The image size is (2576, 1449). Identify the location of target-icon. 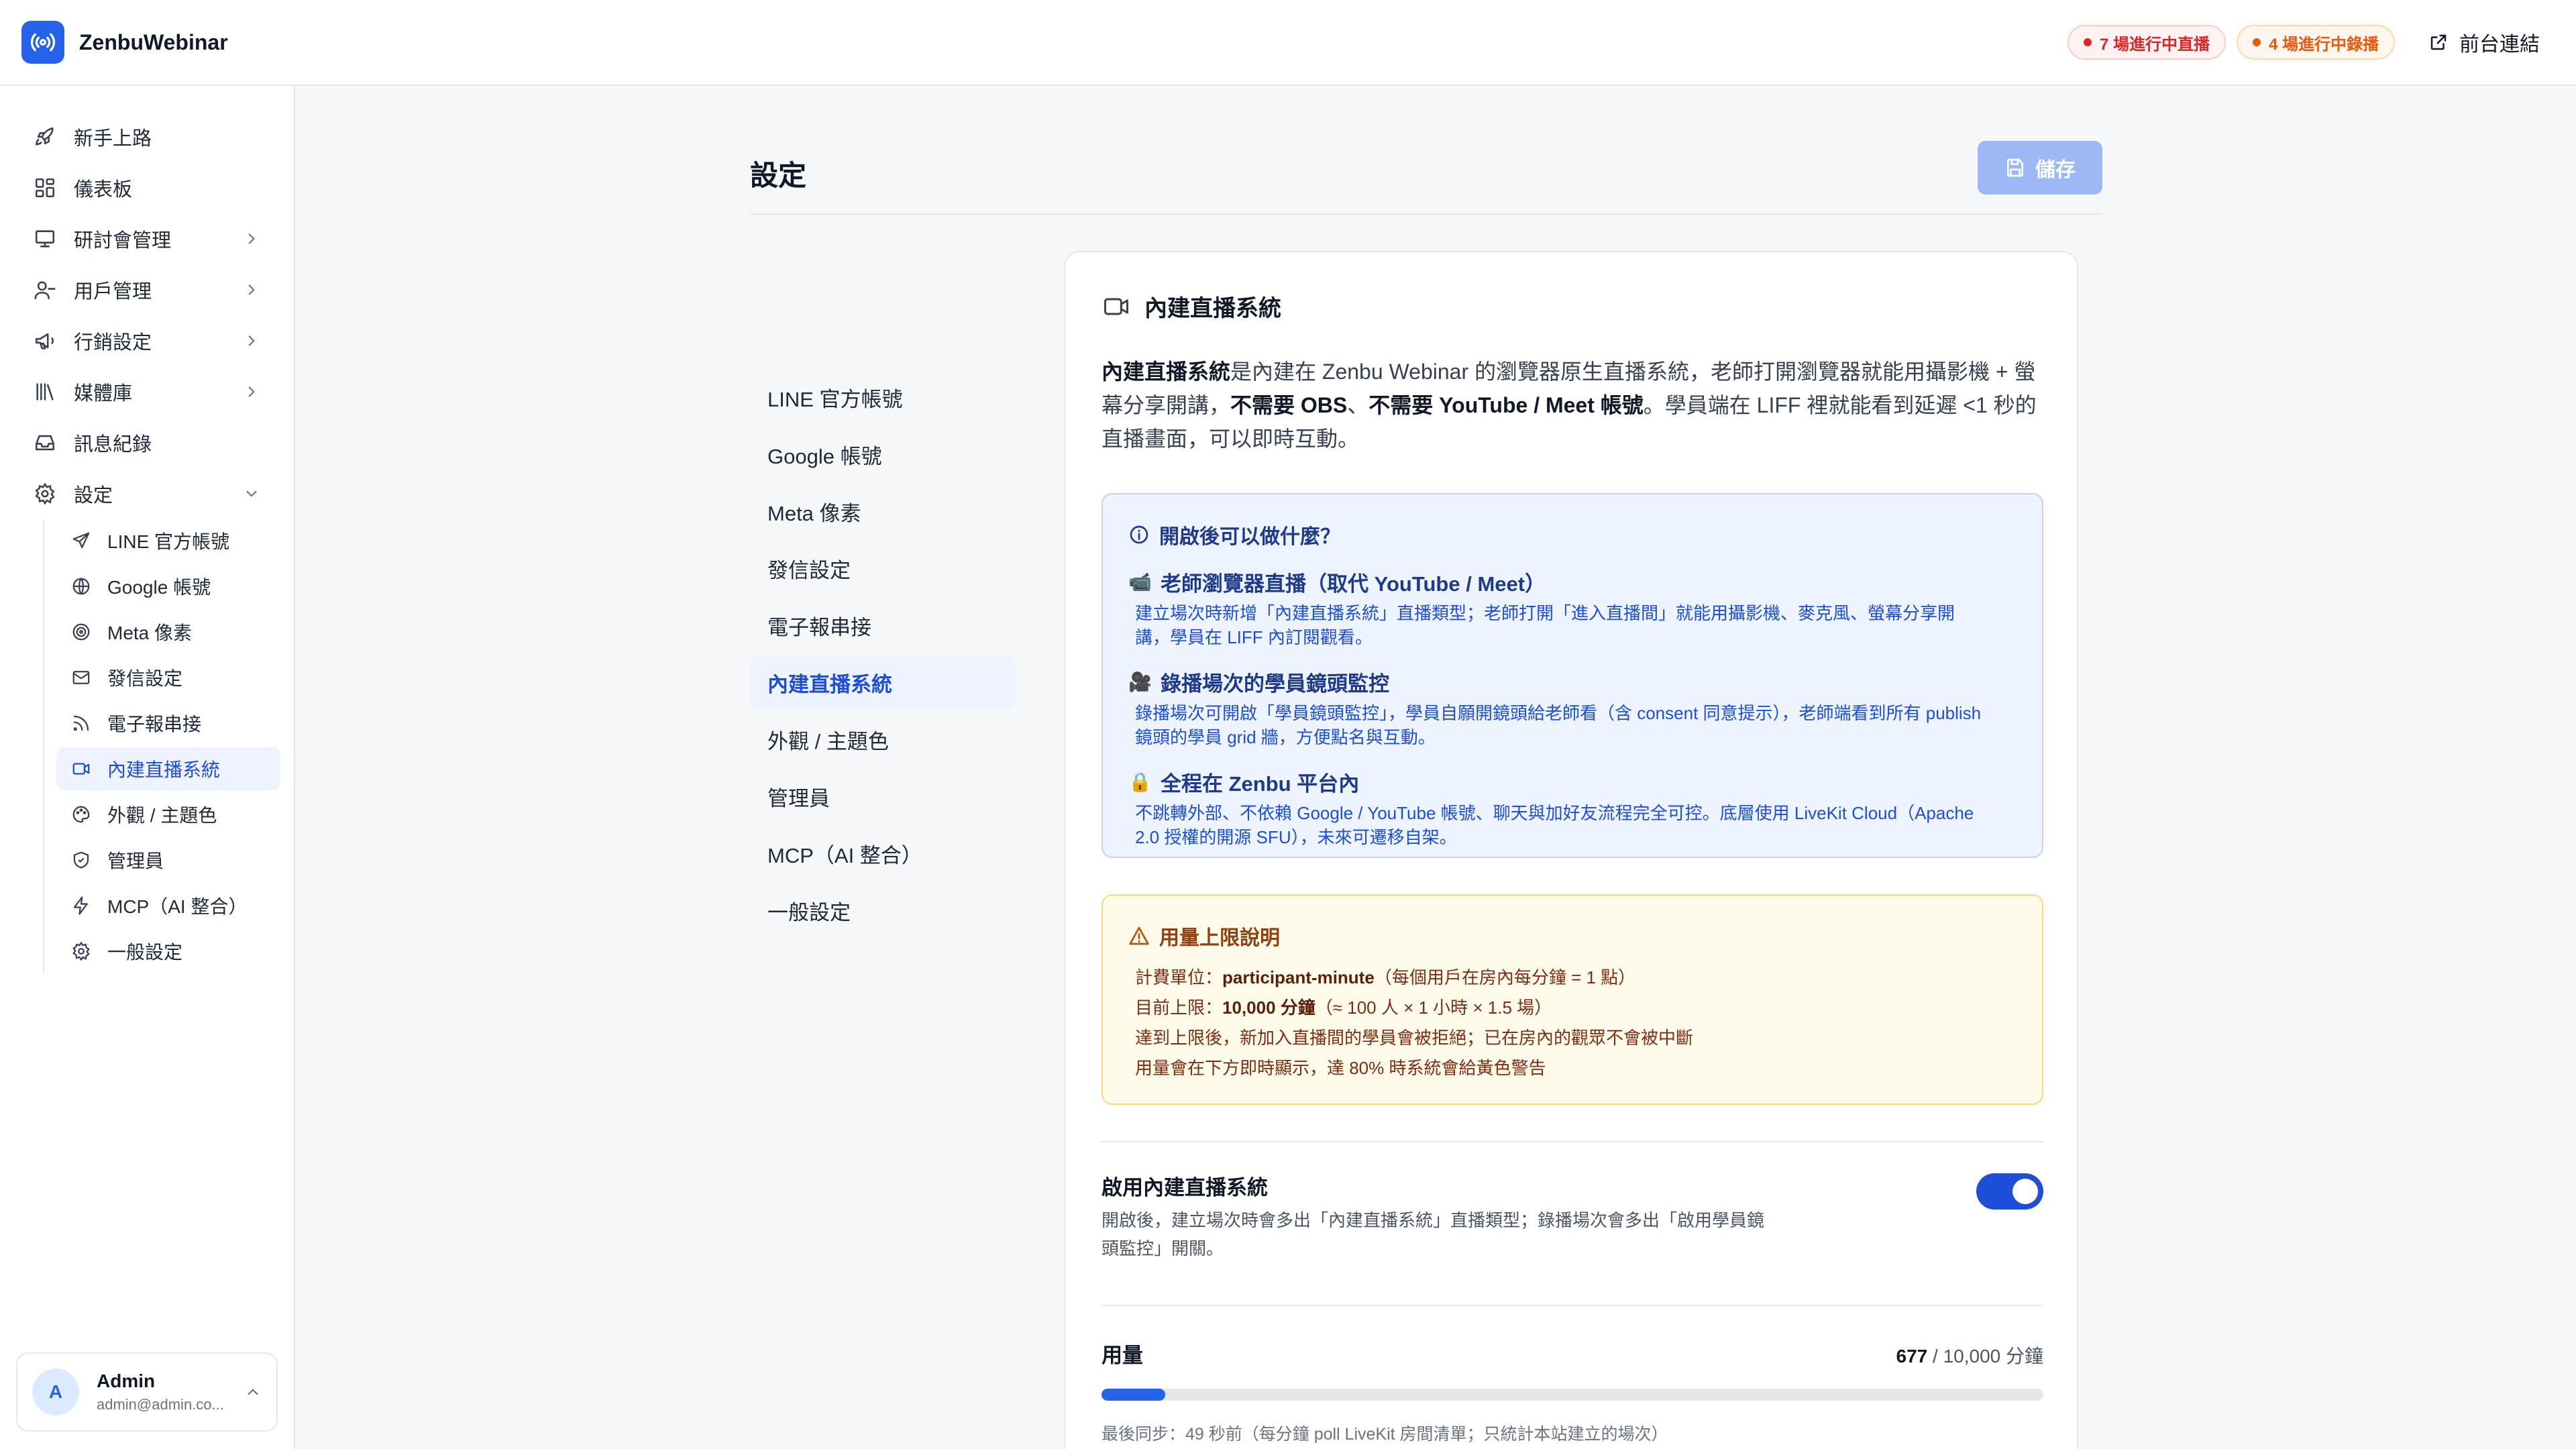
(81, 632).